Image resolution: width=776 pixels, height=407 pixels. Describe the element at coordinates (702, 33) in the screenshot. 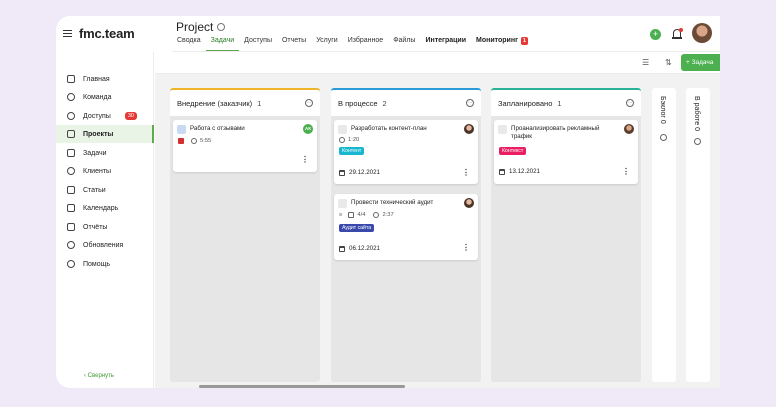

I see `user-avatar` at that location.